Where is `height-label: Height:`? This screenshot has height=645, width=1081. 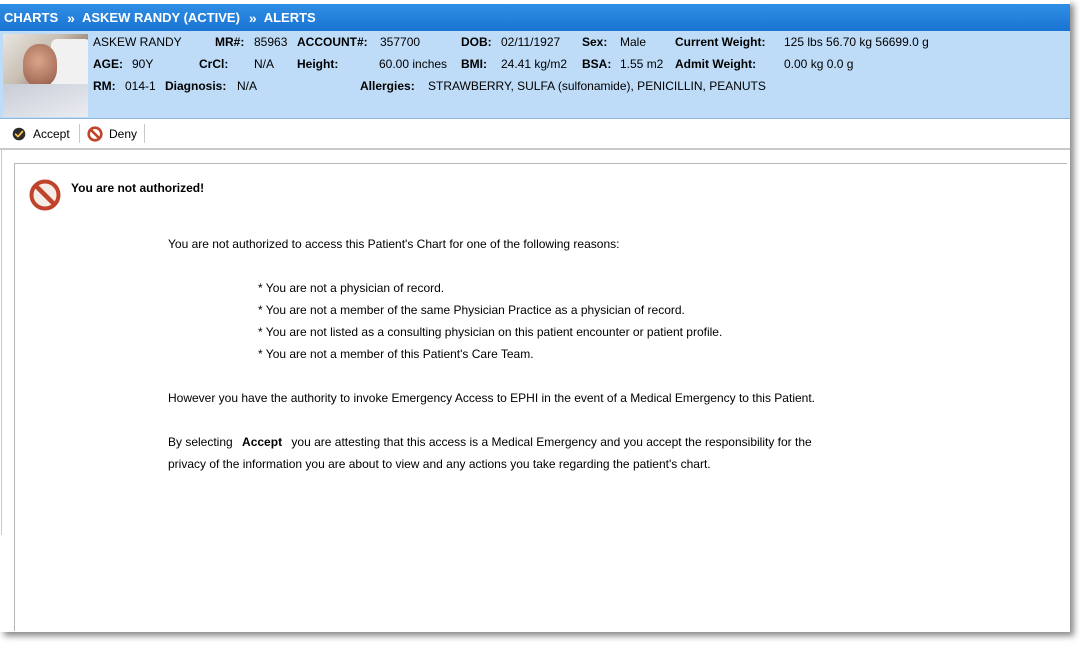
height-label: Height: is located at coordinates (318, 64).